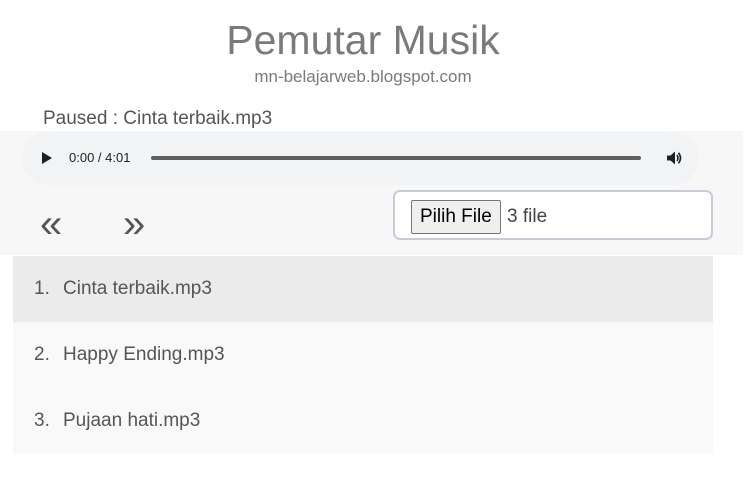 The height and width of the screenshot is (496, 755). I want to click on seek-bar, so click(396, 158).